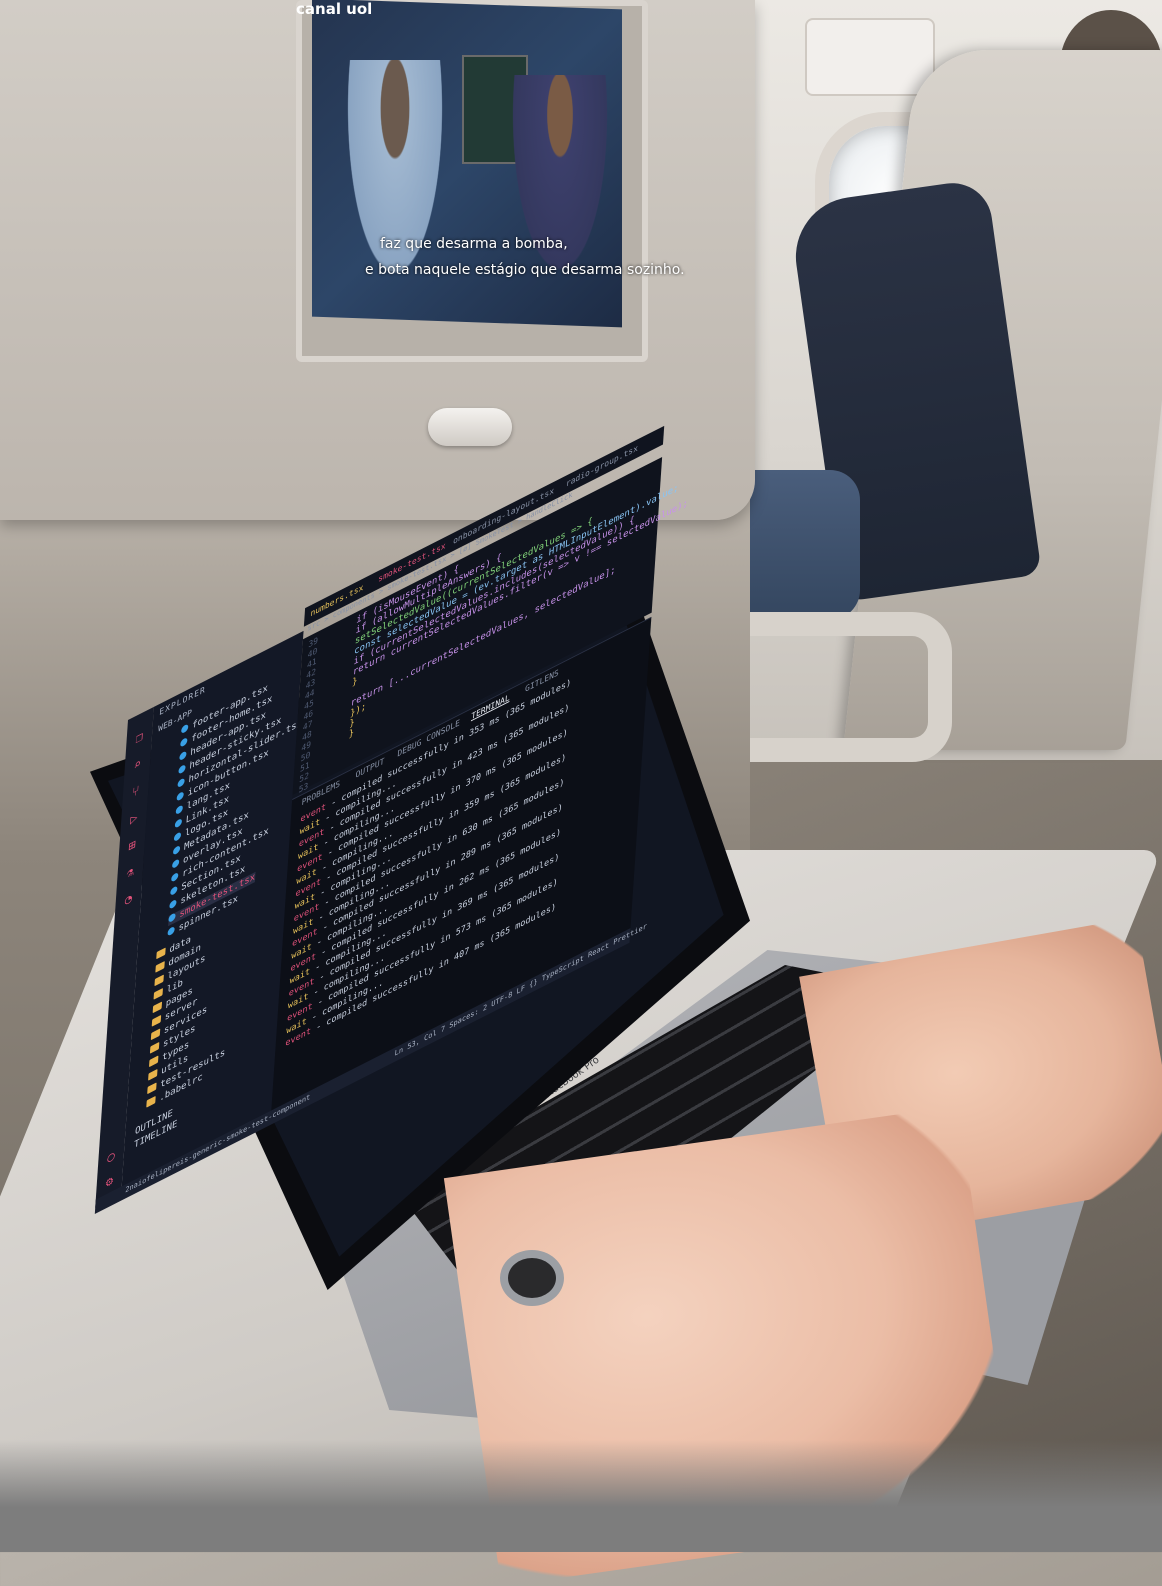  Describe the element at coordinates (130, 872) in the screenshot. I see `testing-icon: ⚗` at that location.